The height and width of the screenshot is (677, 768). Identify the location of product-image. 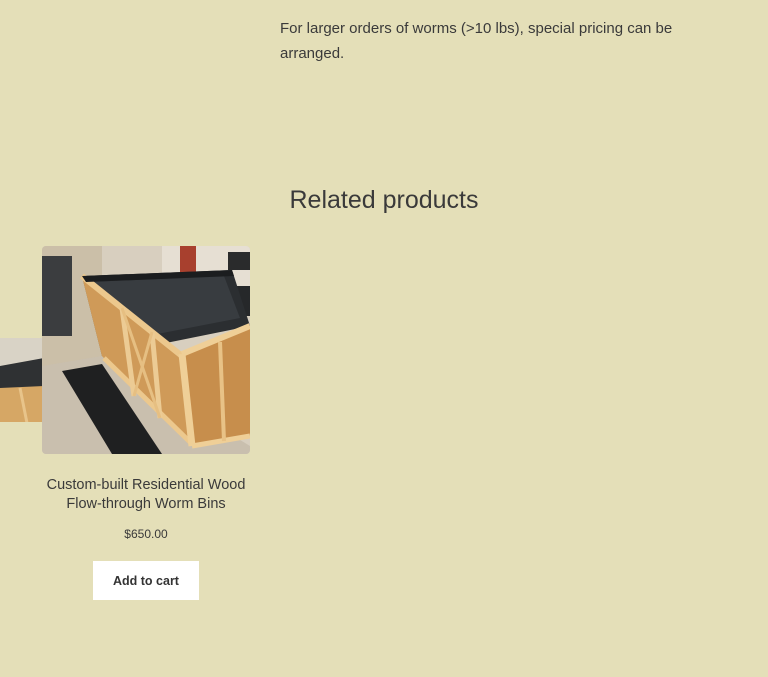
(146, 350).